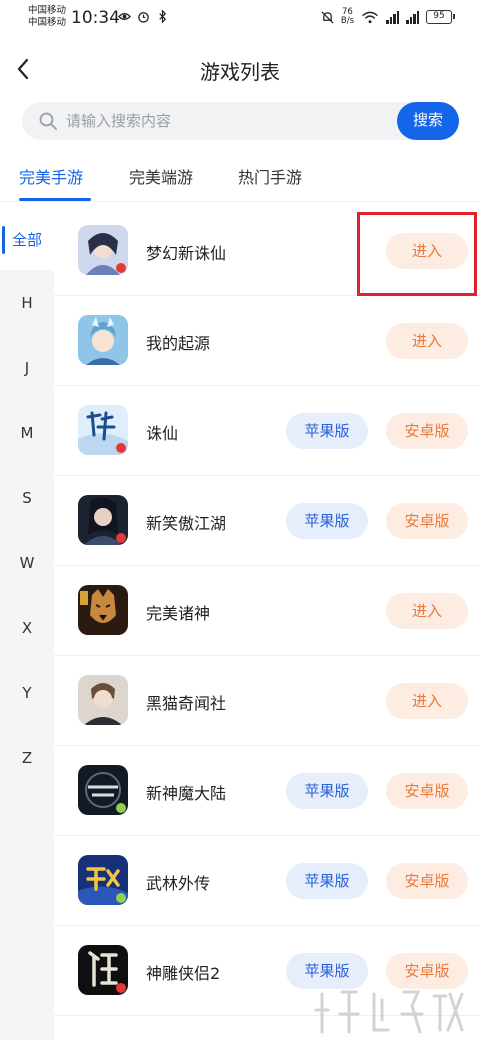 The height and width of the screenshot is (1040, 480). Describe the element at coordinates (178, 613) in the screenshot. I see `game-name: 完美诸神` at that location.